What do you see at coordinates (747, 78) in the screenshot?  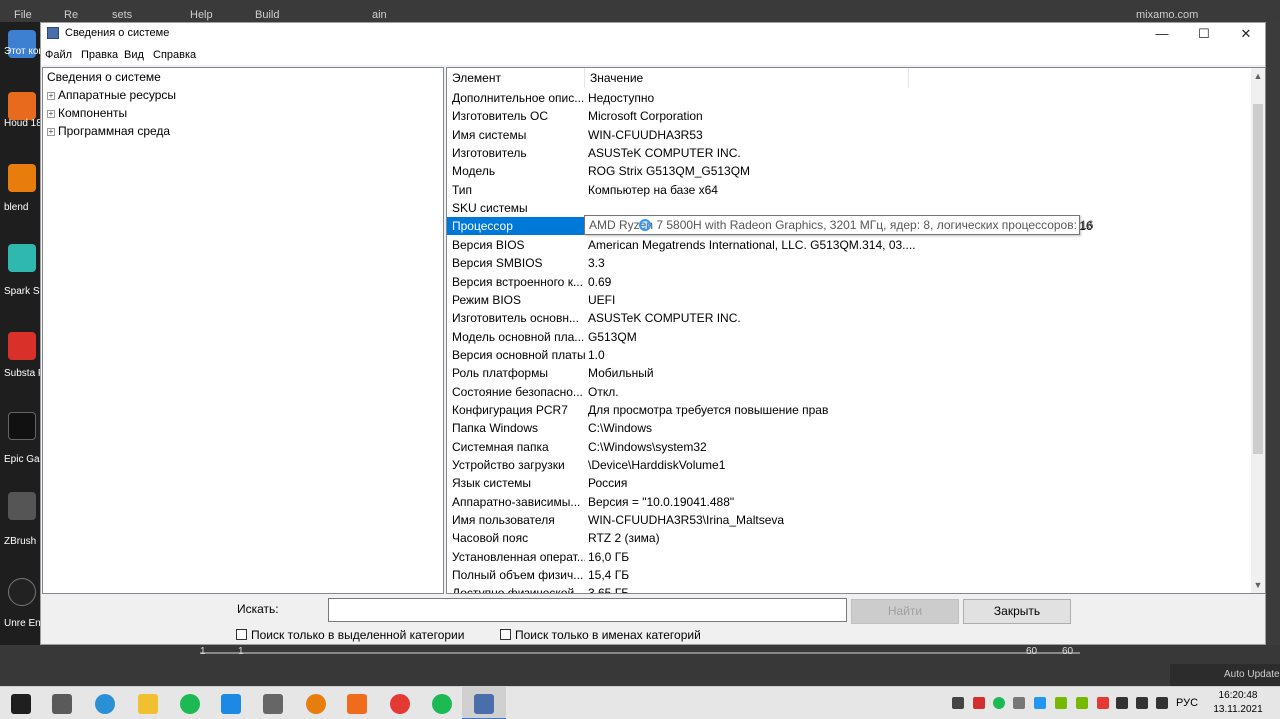 I see `column-header-value: Значение` at bounding box center [747, 78].